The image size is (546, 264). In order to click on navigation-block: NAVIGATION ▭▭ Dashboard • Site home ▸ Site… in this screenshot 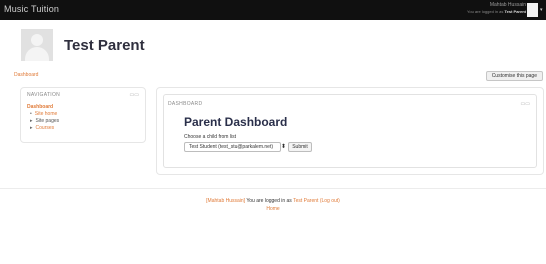, I will do `click(83, 115)`.